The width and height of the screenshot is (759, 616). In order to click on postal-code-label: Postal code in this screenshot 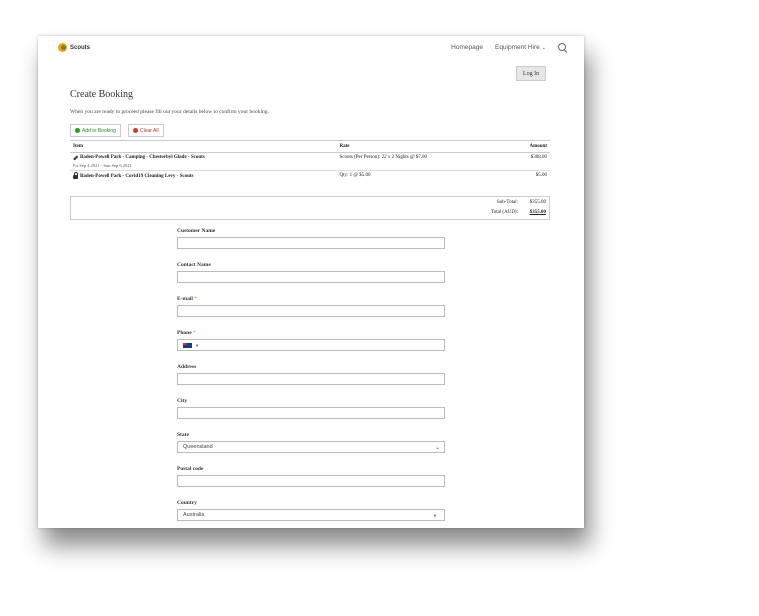, I will do `click(190, 469)`.